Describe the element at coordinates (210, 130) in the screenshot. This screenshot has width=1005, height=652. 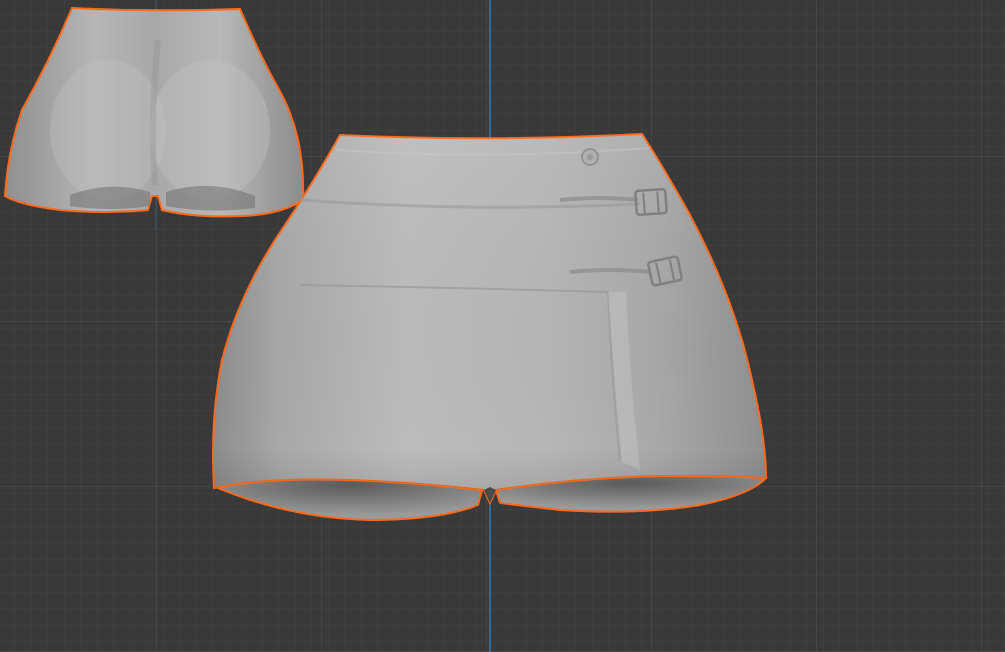
I see `right-buttock-highlight` at that location.